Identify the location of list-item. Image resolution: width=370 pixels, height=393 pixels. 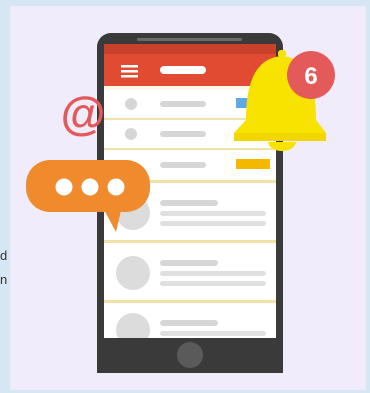
(190, 271).